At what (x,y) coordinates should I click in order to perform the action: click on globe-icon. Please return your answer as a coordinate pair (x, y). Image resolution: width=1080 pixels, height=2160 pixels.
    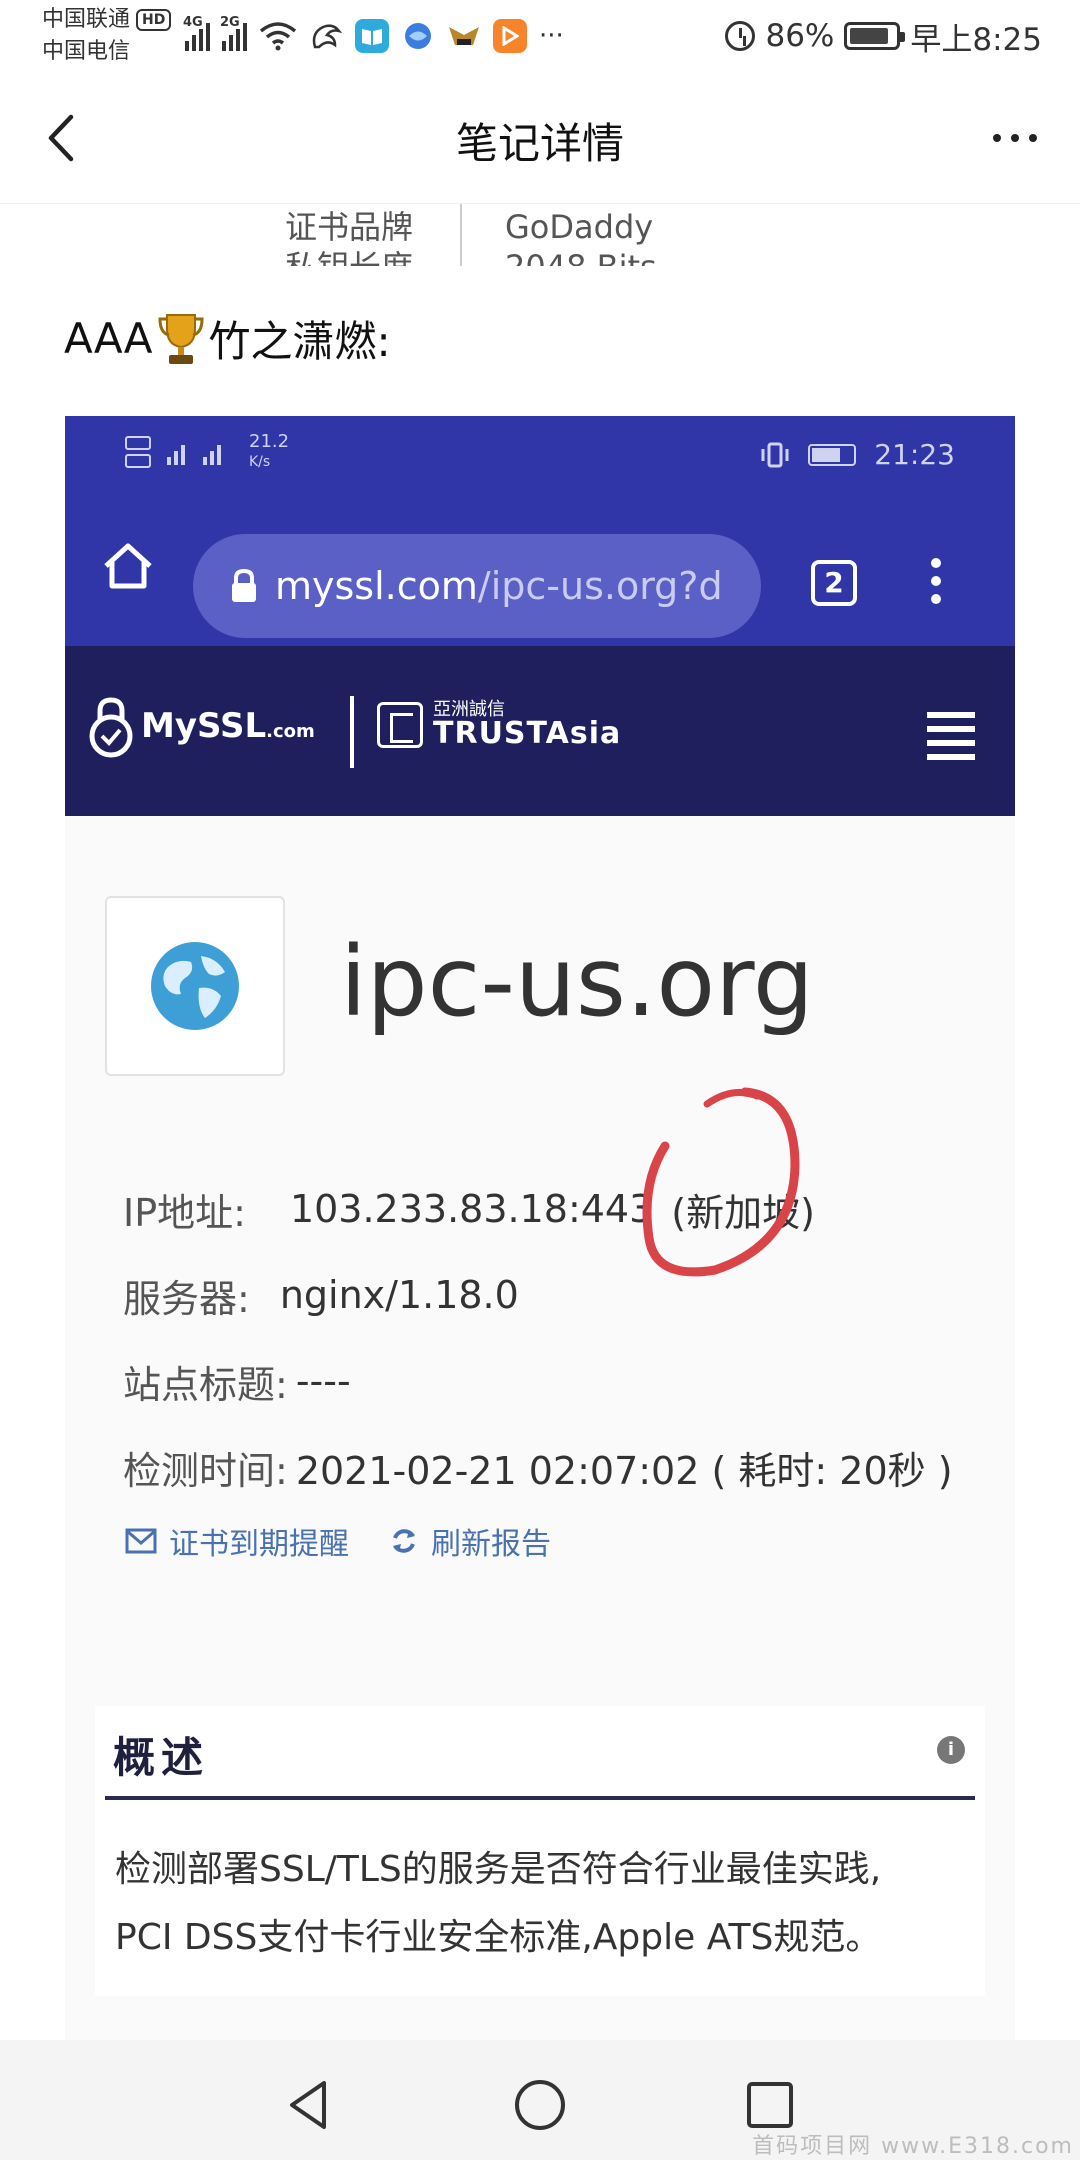
    Looking at the image, I should click on (195, 986).